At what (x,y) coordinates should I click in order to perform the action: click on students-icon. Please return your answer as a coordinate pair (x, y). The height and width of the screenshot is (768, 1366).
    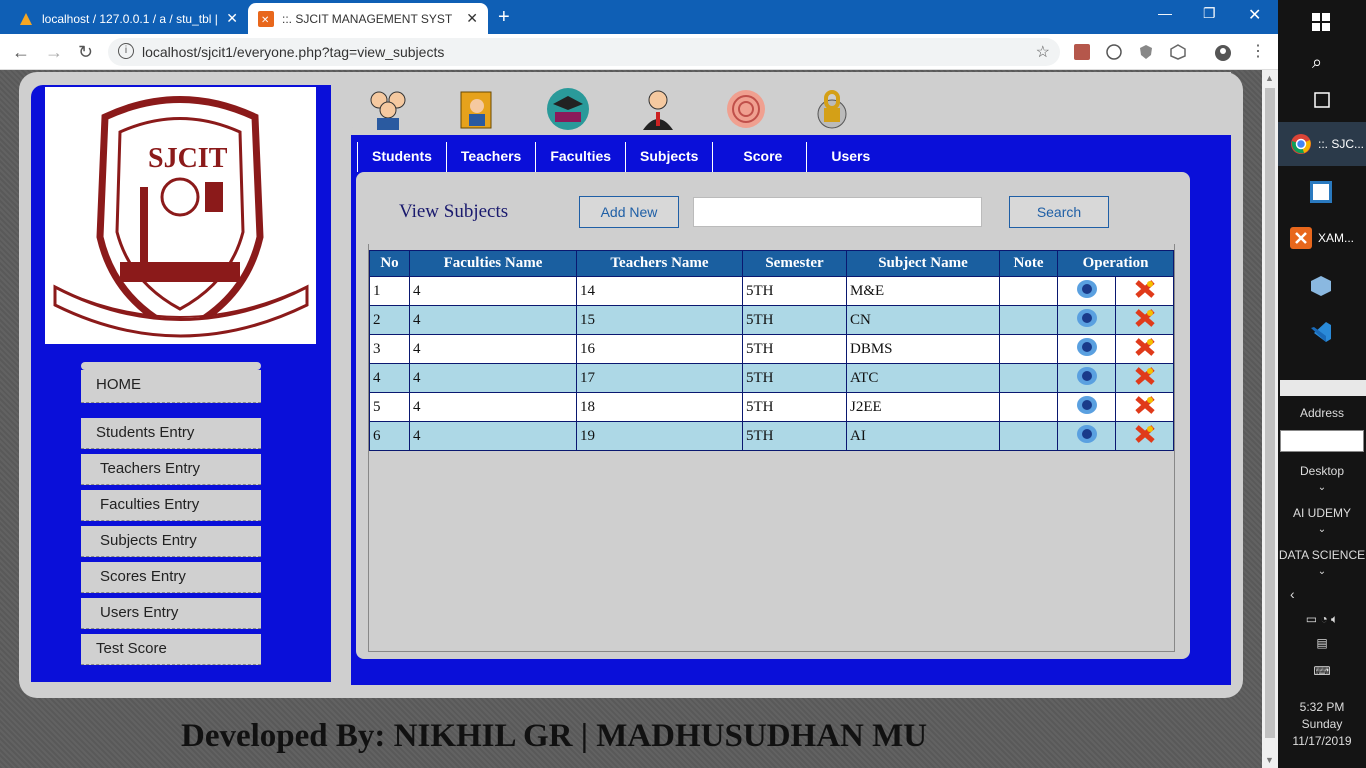
    Looking at the image, I should click on (388, 109).